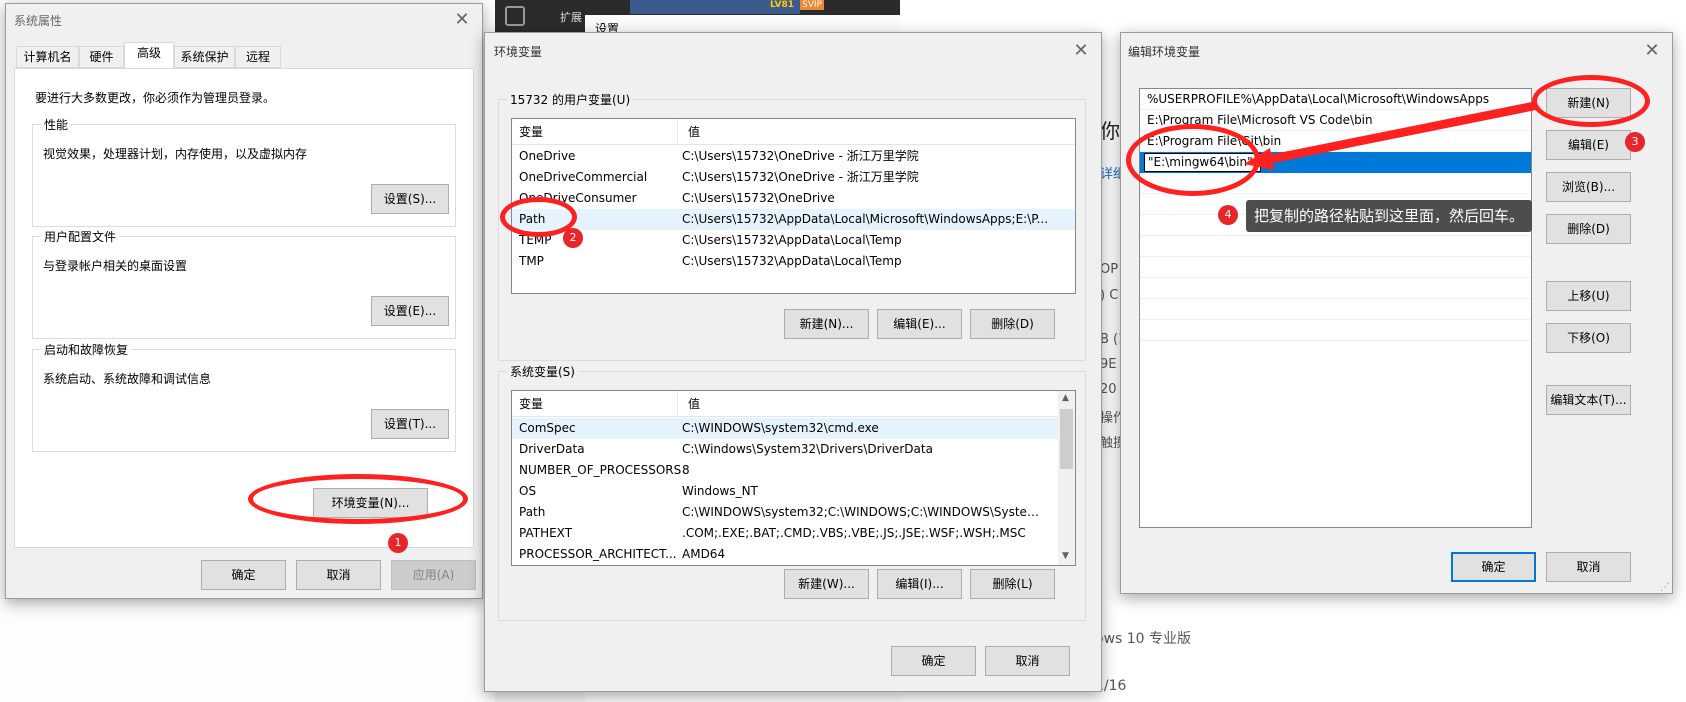  Describe the element at coordinates (1066, 478) in the screenshot. I see `scrollbar: ▲ ▼` at that location.